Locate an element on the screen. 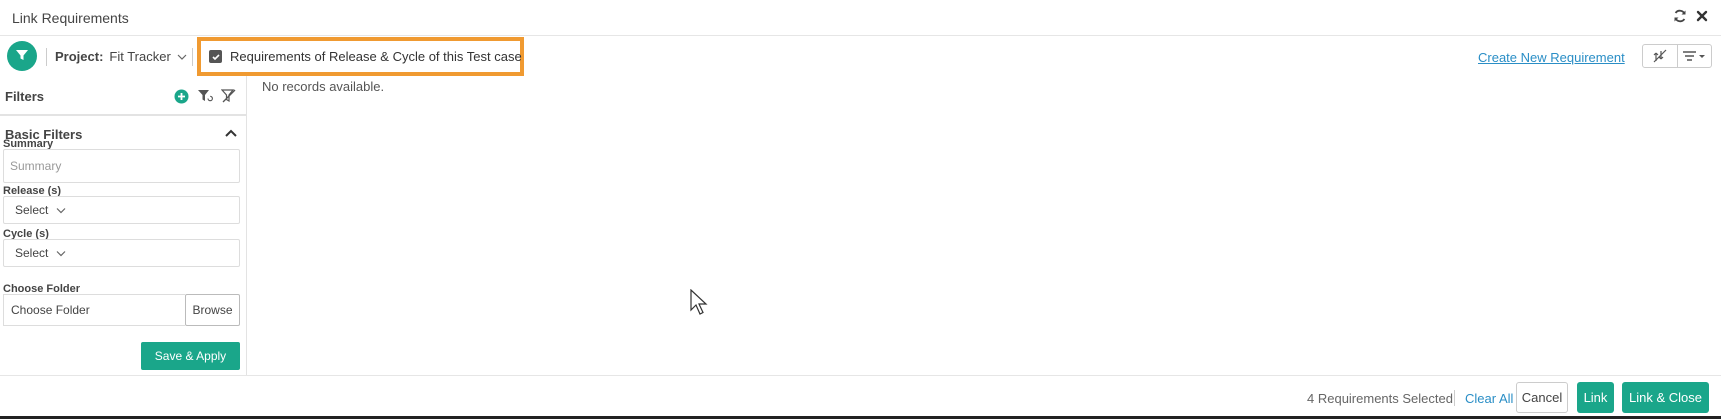 This screenshot has width=1721, height=419. link-close-button: Link & Close is located at coordinates (1665, 397).